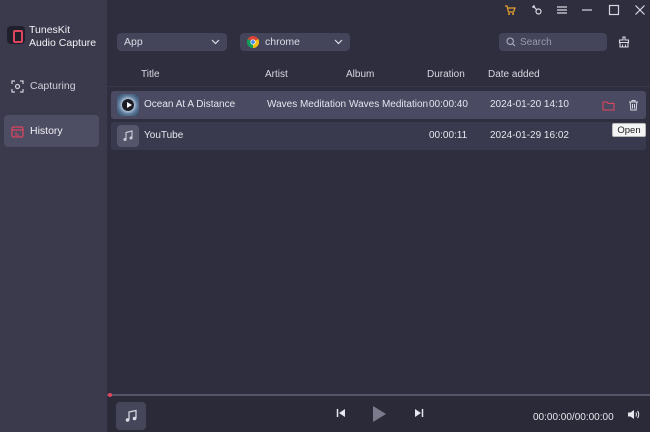  What do you see at coordinates (341, 413) in the screenshot?
I see `previous-icon` at bounding box center [341, 413].